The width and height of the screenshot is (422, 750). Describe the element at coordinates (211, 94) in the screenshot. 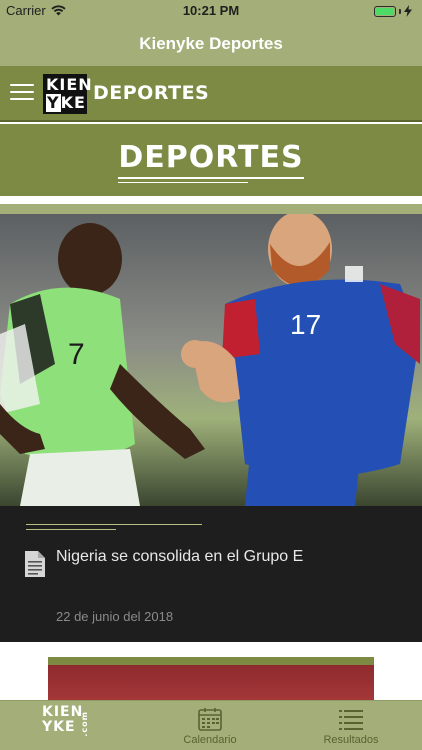

I see `section-bar: KIEN Y KE DEPORTES` at that location.